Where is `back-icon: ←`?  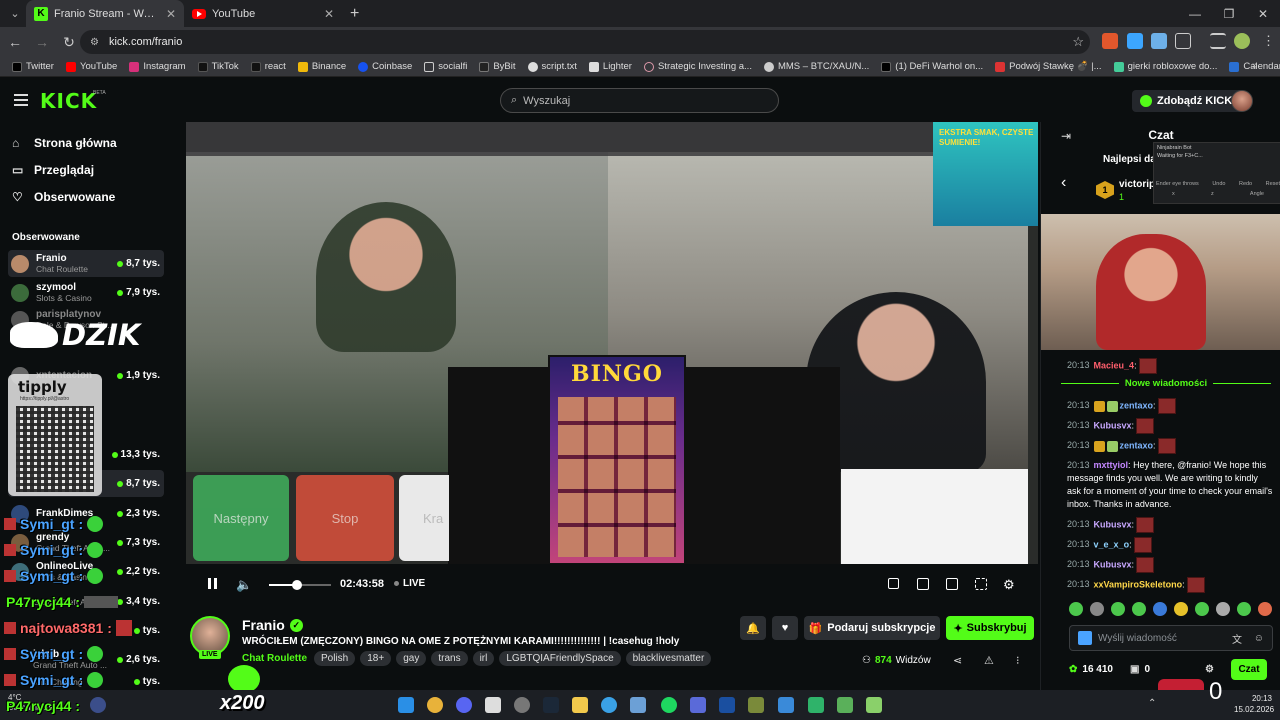 back-icon: ← is located at coordinates (15, 42).